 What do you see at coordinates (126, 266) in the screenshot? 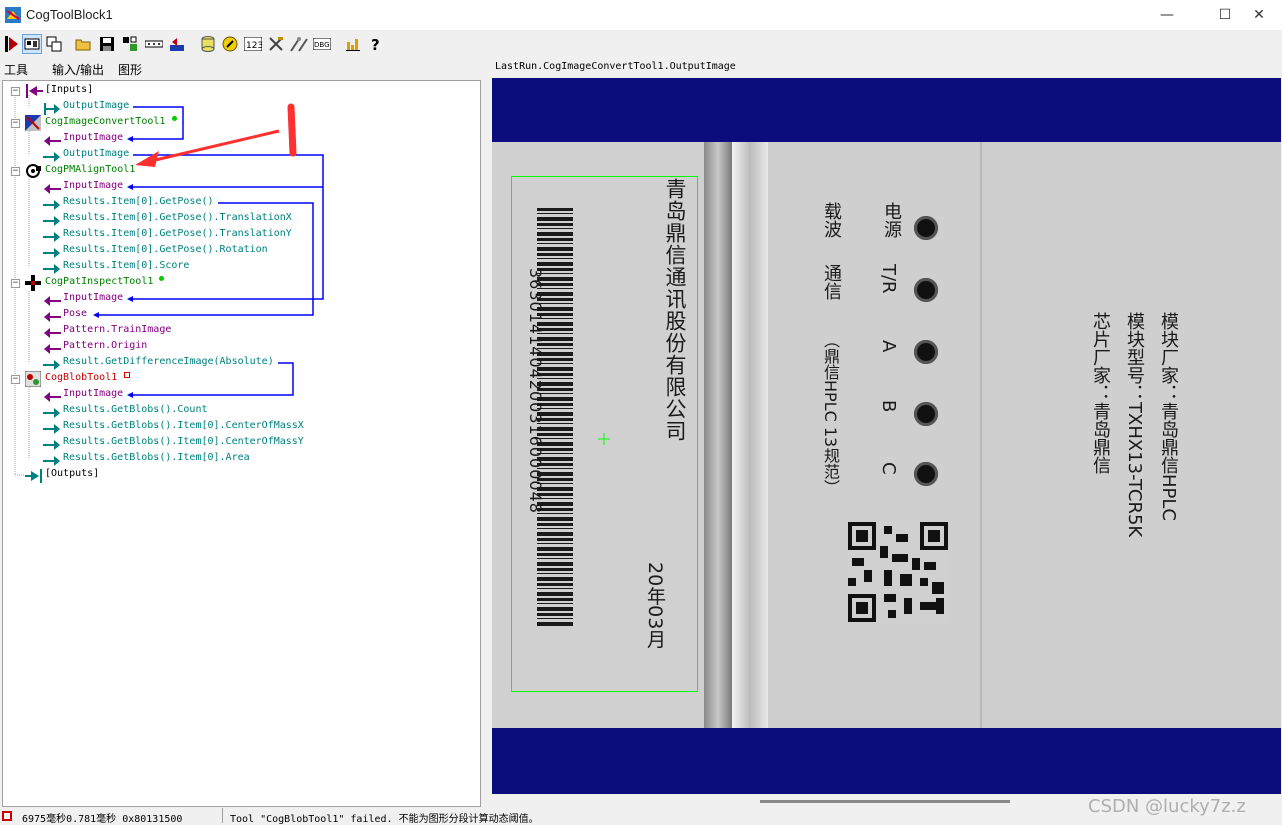
I see `pm-score-output: Results.Item[0].Score` at bounding box center [126, 266].